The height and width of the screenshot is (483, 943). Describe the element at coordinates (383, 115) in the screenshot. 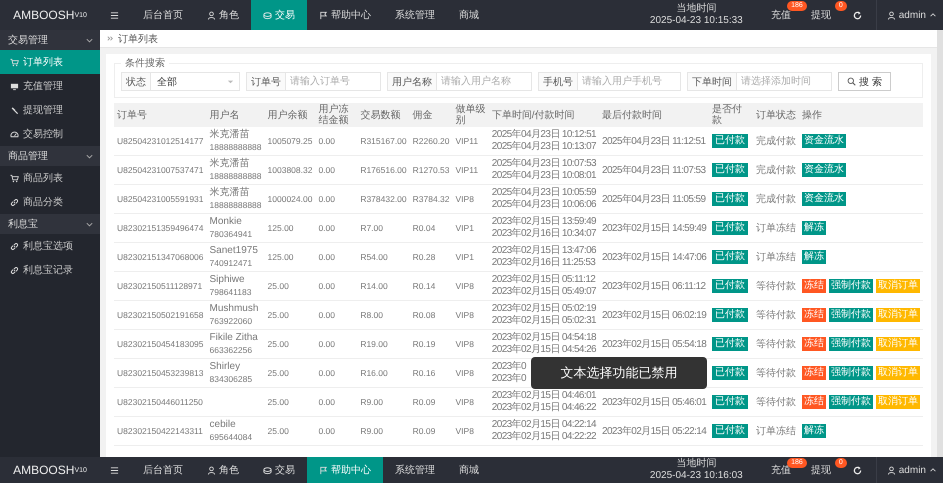

I see `column-header: 交易数额` at that location.